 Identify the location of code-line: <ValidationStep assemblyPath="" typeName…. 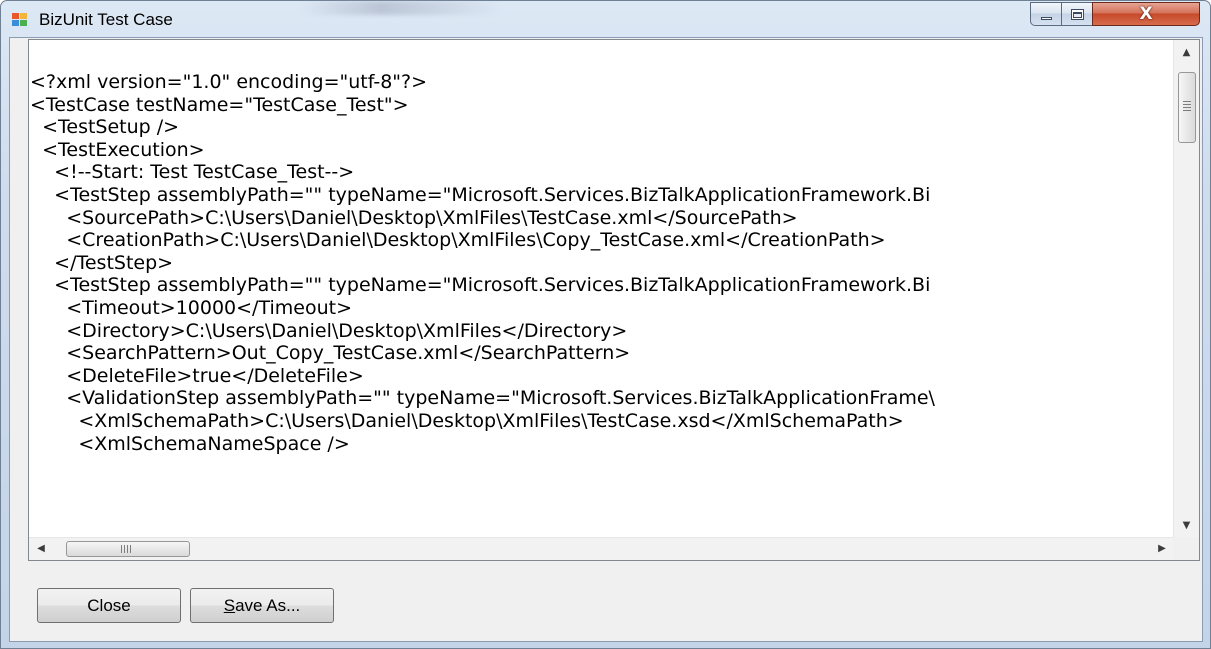
(482, 398).